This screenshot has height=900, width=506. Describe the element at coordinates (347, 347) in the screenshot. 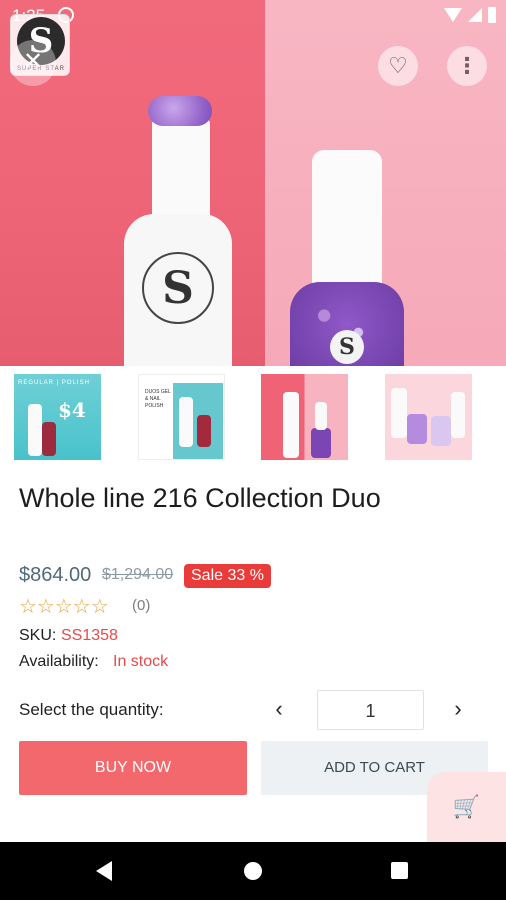

I see `second-bottle-logo: S` at that location.